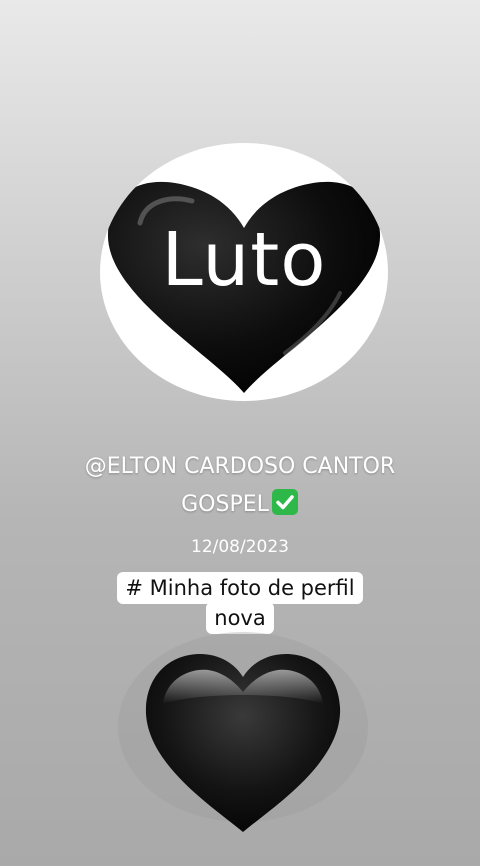  I want to click on handle-line-1: @ELTON CARDOSO CANTOR, so click(240, 466).